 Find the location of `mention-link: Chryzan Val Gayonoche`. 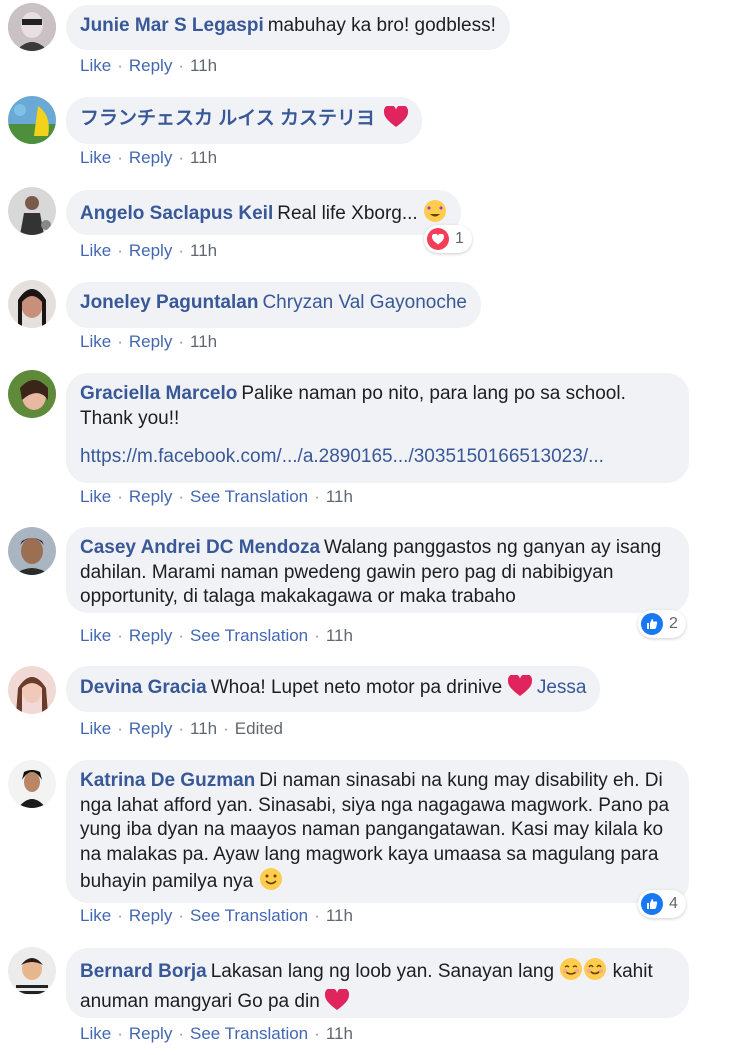

mention-link: Chryzan Val Gayonoche is located at coordinates (364, 302).